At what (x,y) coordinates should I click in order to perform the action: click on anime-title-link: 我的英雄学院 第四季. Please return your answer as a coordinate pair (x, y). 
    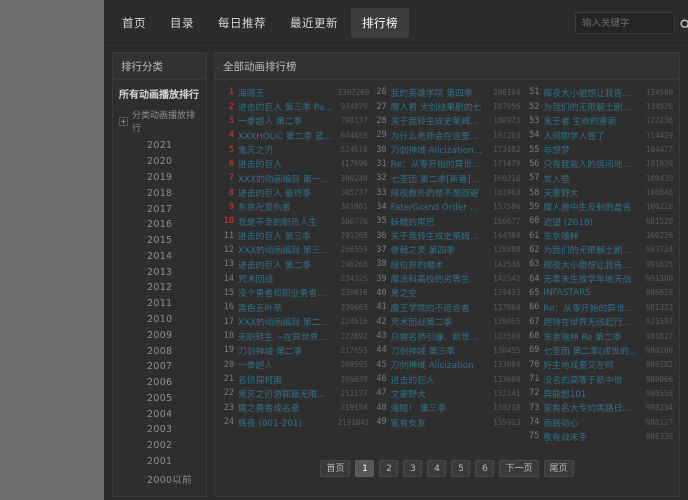
    Looking at the image, I should click on (439, 92).